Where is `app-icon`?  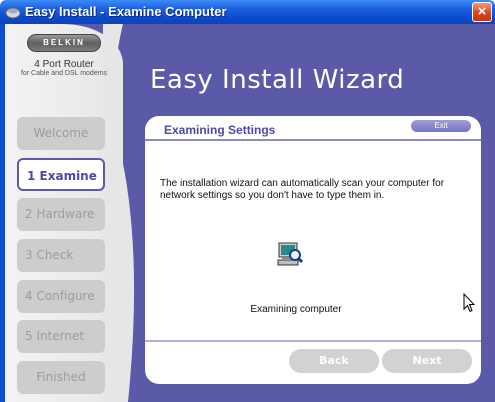 app-icon is located at coordinates (13, 13).